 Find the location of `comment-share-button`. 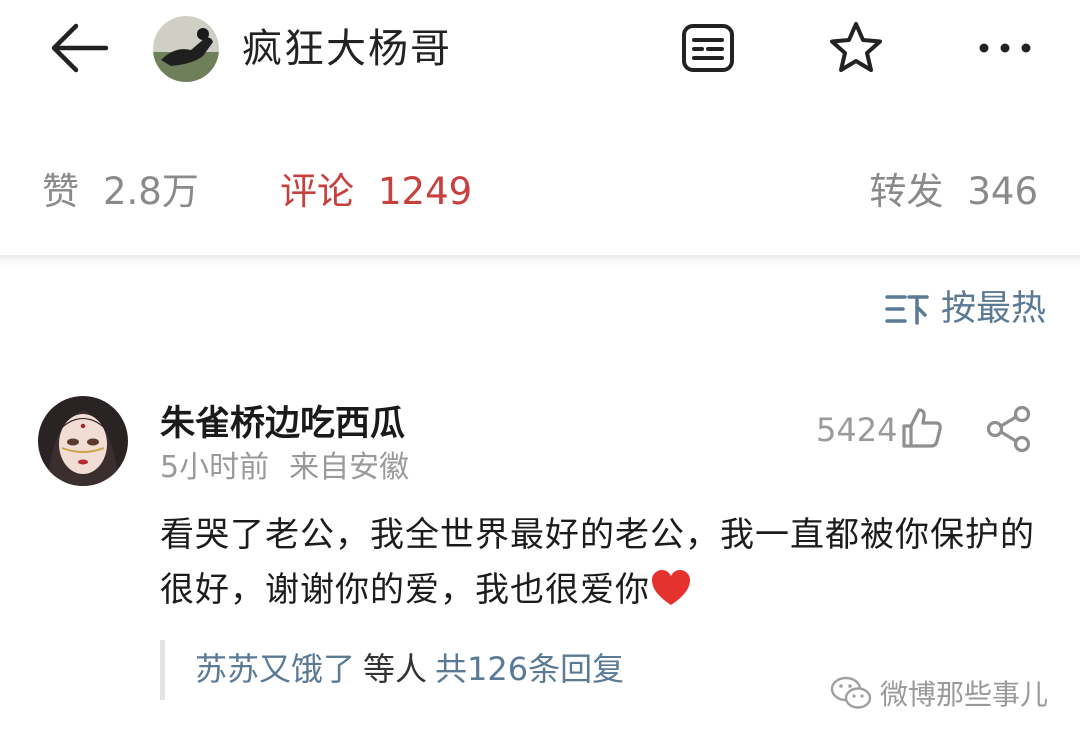

comment-share-button is located at coordinates (1009, 429).